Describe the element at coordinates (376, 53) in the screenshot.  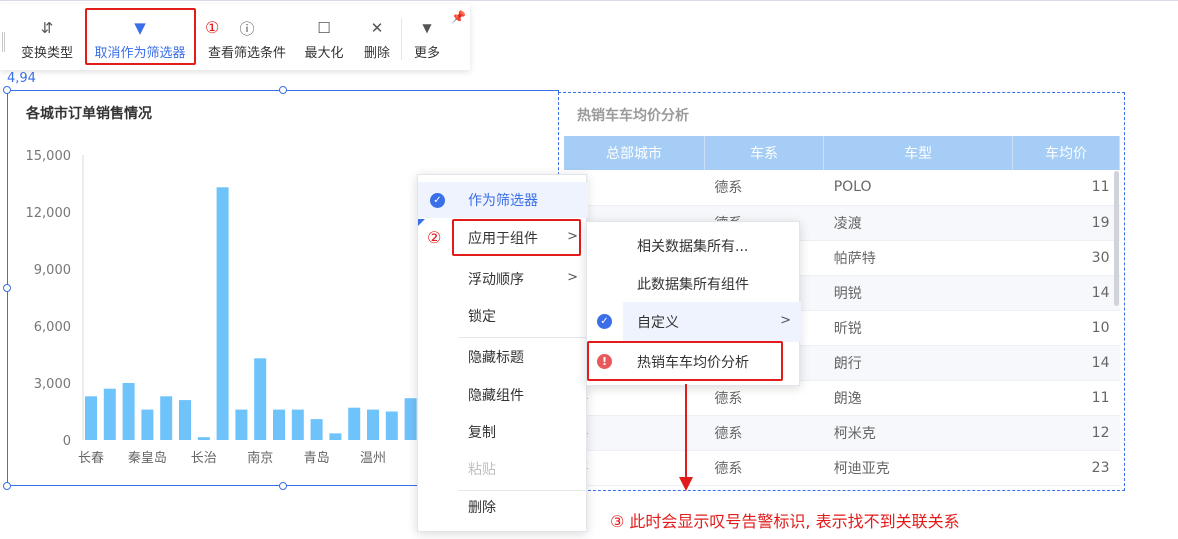
I see `delete-label: 删除` at that location.